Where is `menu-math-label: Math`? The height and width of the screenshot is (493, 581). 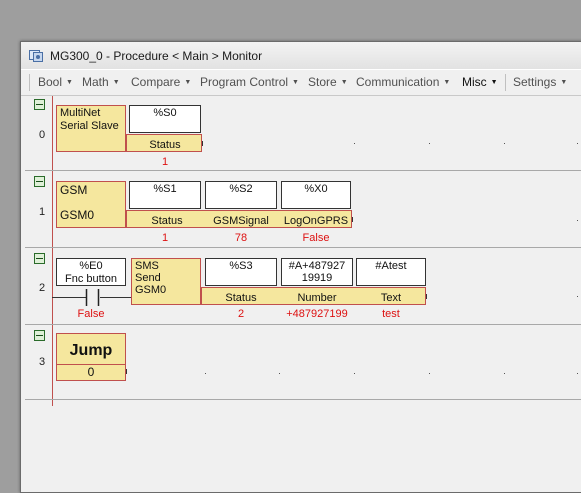 menu-math-label: Math is located at coordinates (95, 82).